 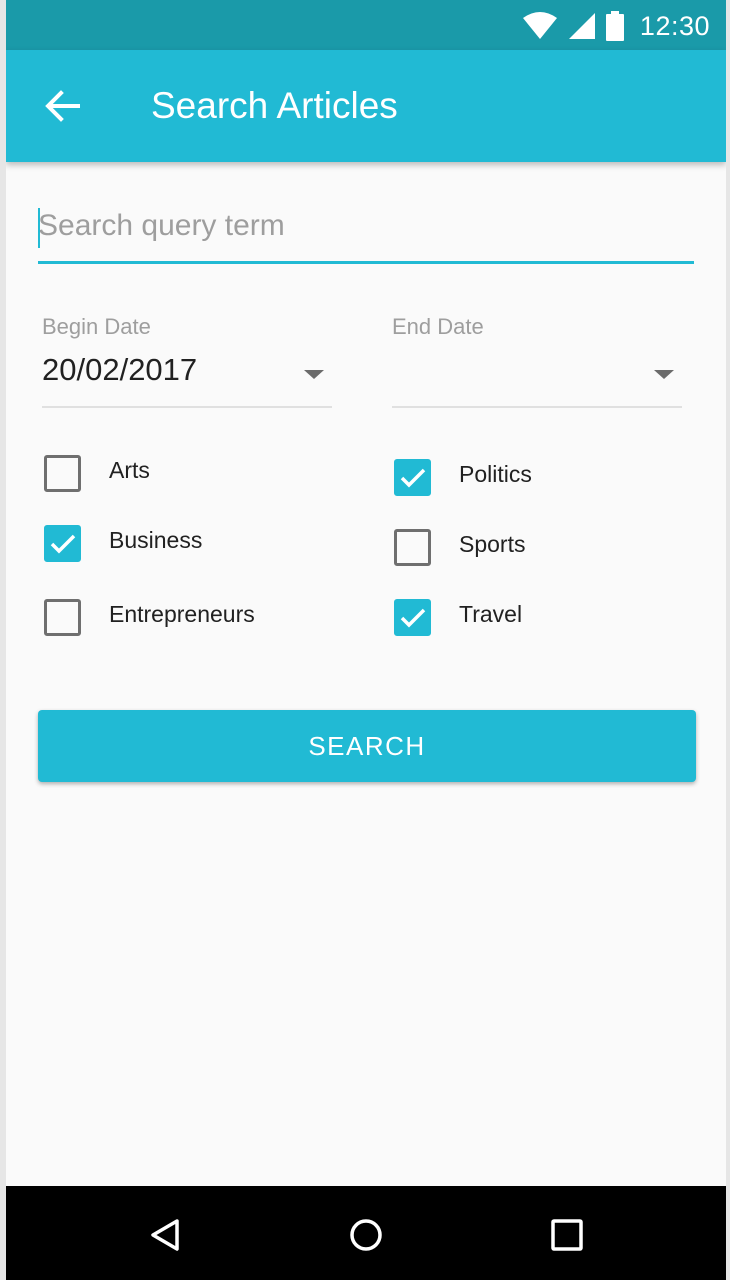 I want to click on nav-recents-button, so click(x=567, y=1235).